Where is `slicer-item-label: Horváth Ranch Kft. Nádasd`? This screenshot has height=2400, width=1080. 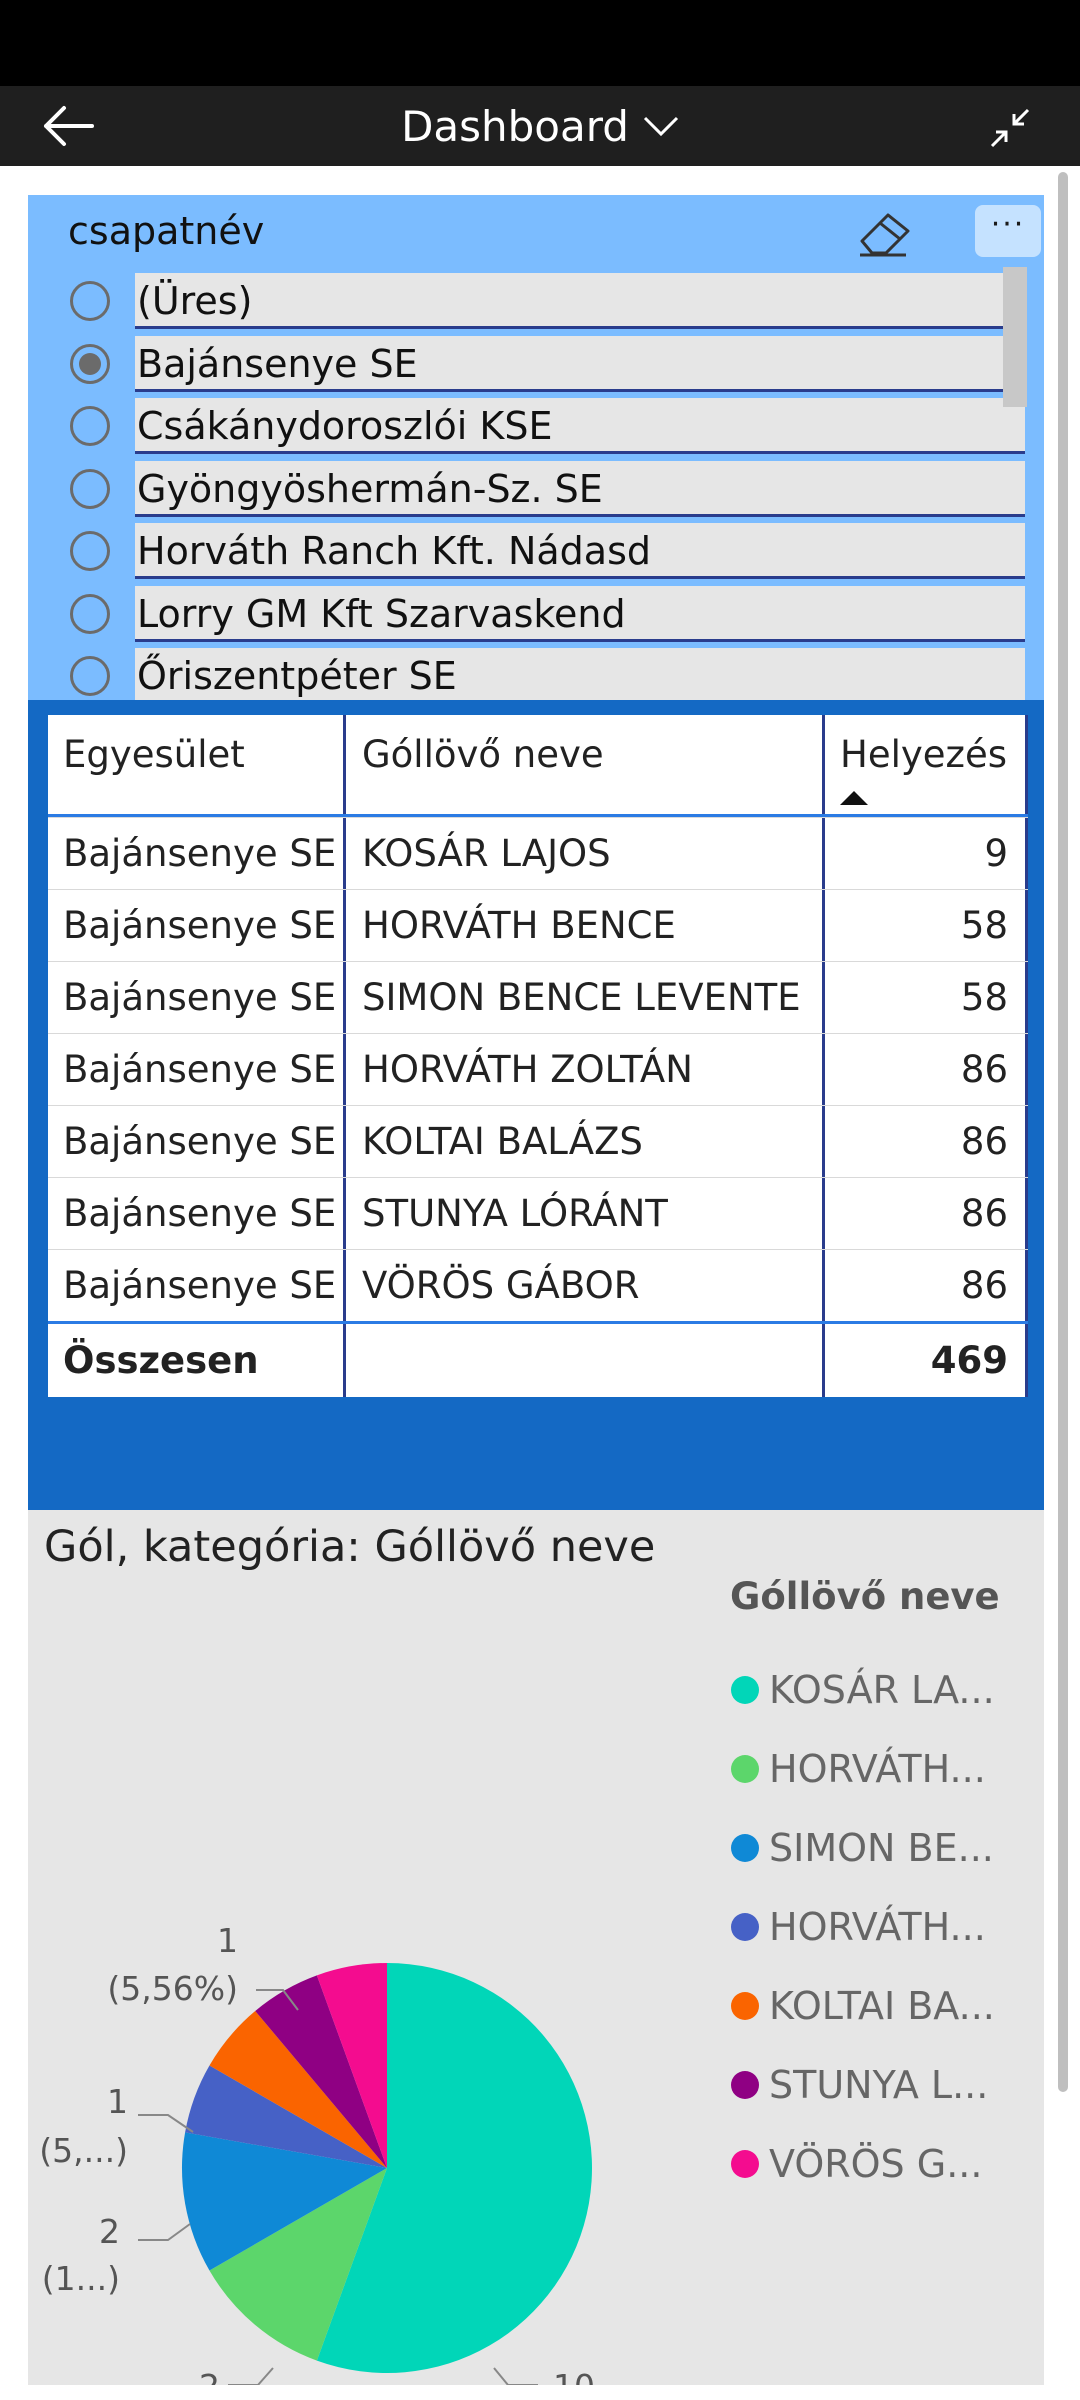 slicer-item-label: Horváth Ranch Kft. Nádasd is located at coordinates (580, 551).